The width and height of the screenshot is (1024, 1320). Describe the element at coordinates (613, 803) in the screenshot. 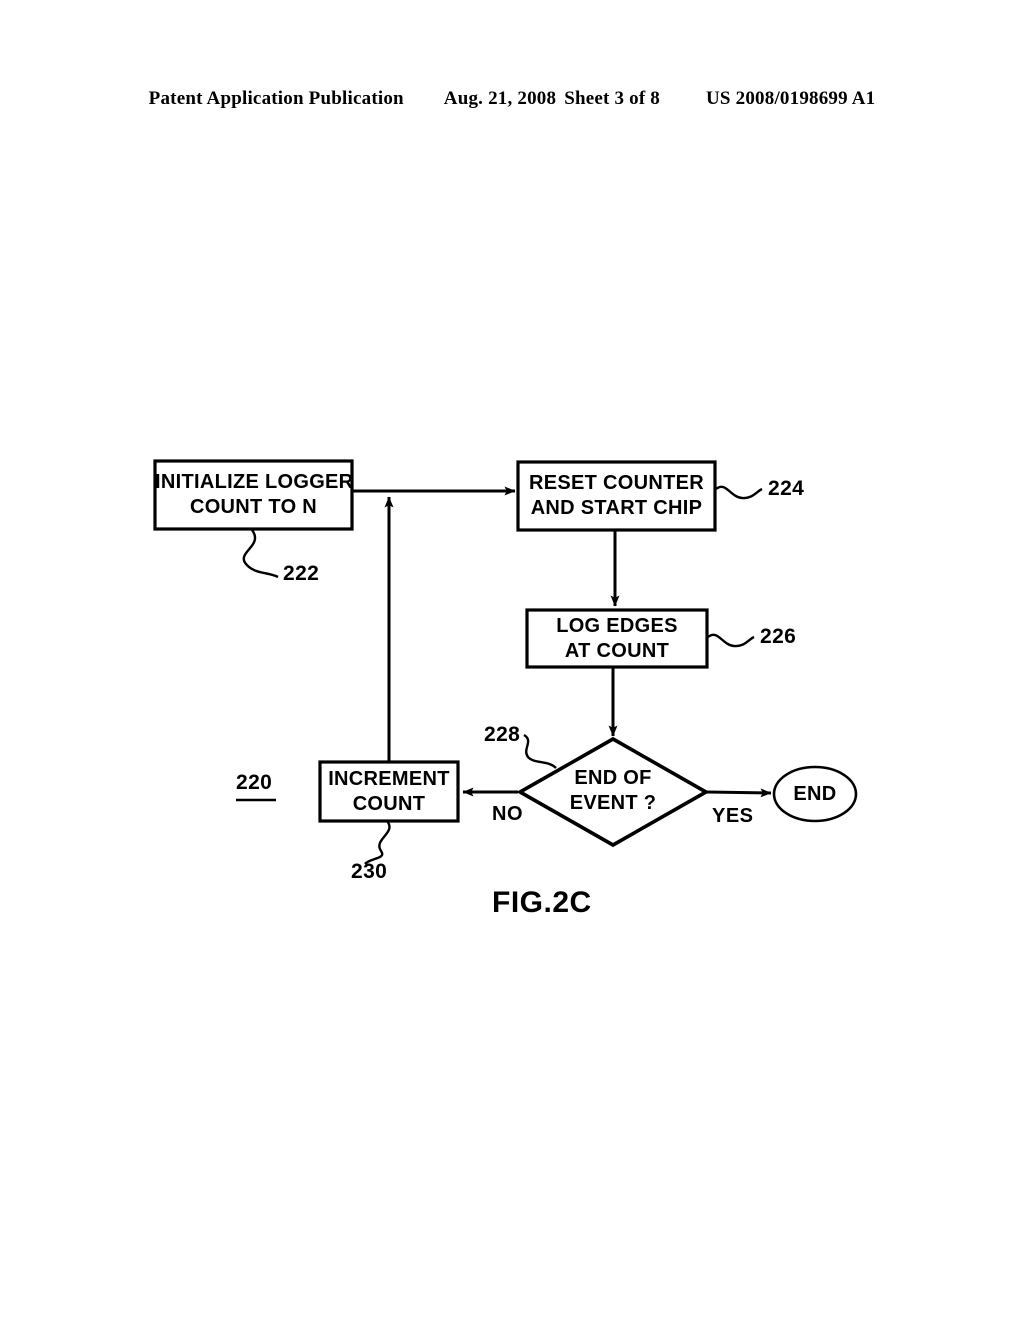

I see `decision-diamond-line2: EVENT ?` at that location.